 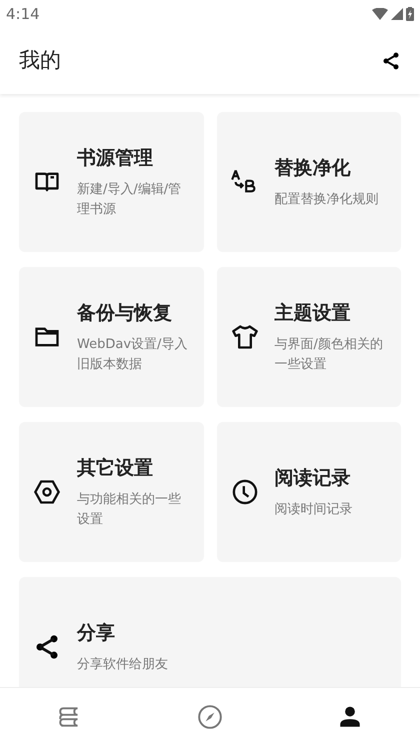 I want to click on menu-card: 备份与恢复 WebDav设置/导入旧版本数据, so click(x=111, y=337).